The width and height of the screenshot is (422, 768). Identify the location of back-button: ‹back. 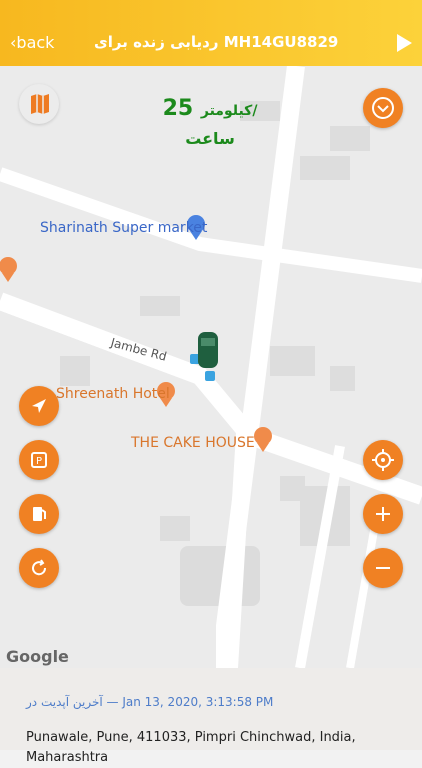
(32, 42).